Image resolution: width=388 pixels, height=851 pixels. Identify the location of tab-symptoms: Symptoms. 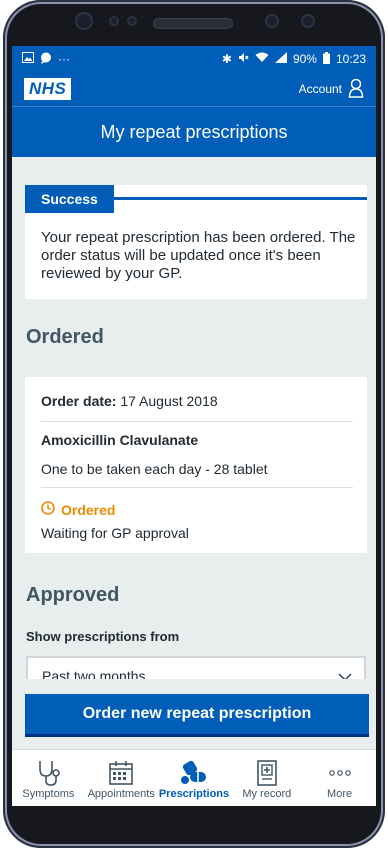
(48, 778).